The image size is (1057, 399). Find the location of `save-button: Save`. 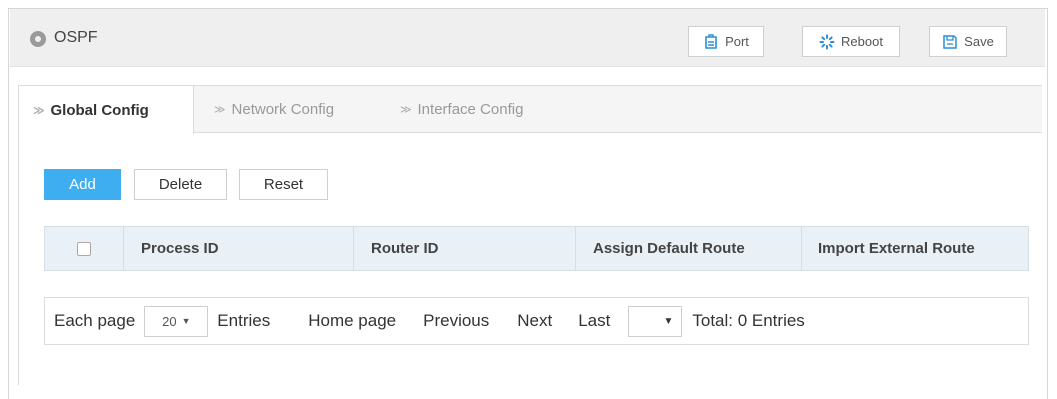

save-button: Save is located at coordinates (968, 41).